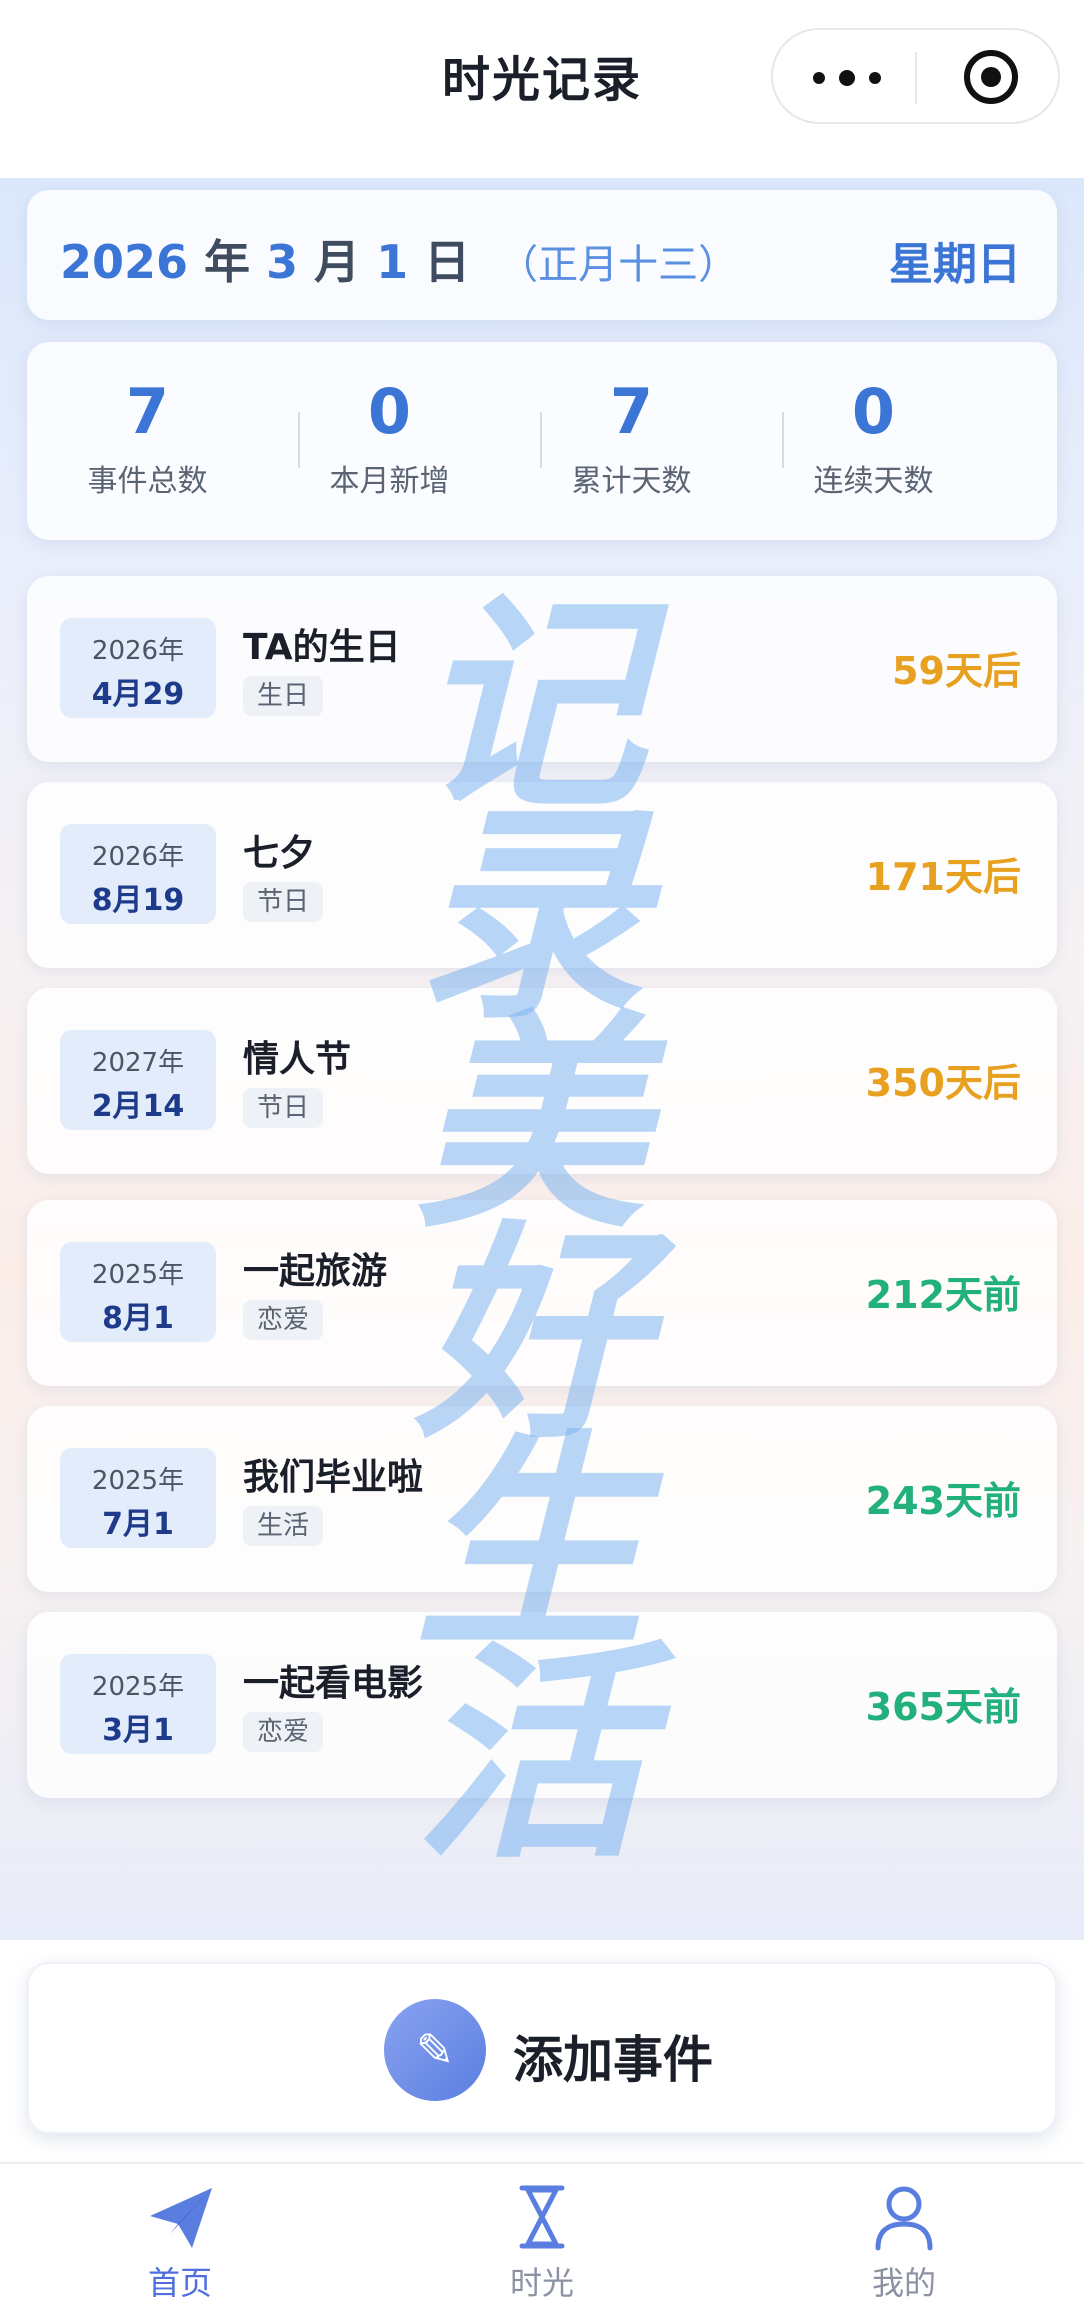 The width and height of the screenshot is (1084, 2315). I want to click on tab-mine: 我的, so click(904, 2243).